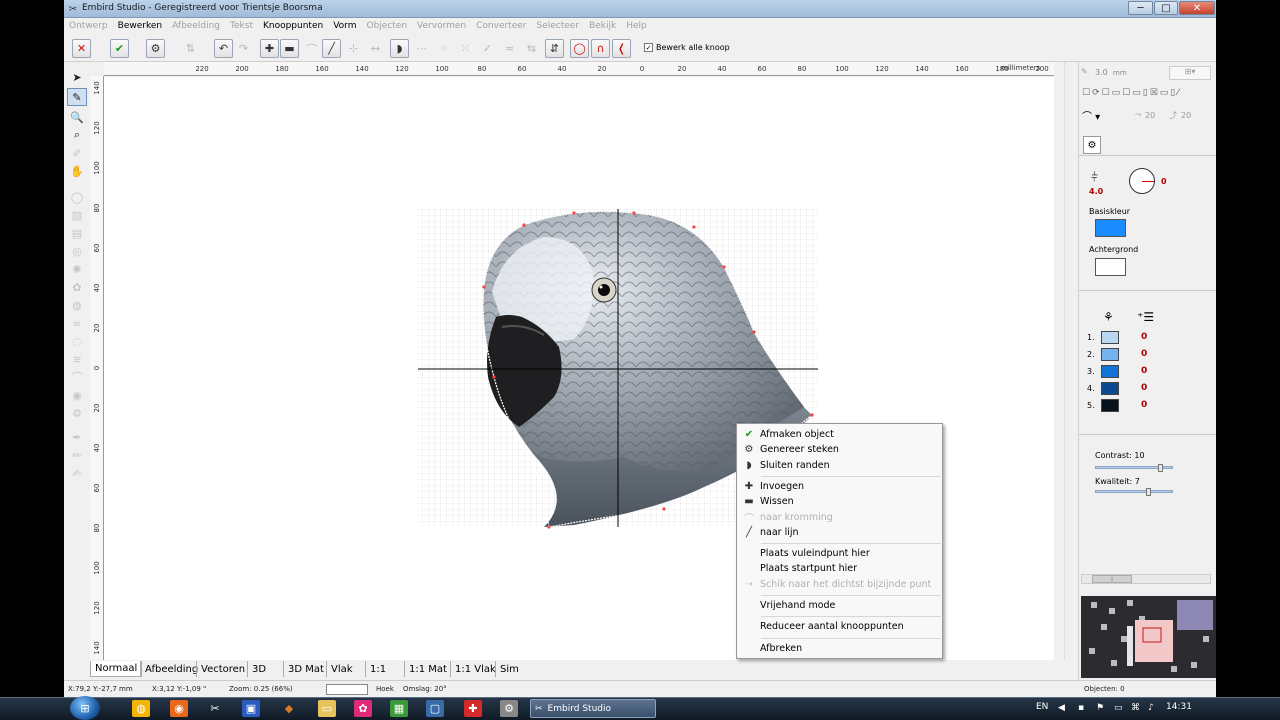 The image size is (1280, 720). I want to click on menu-vervormen: Vervormen, so click(441, 26).